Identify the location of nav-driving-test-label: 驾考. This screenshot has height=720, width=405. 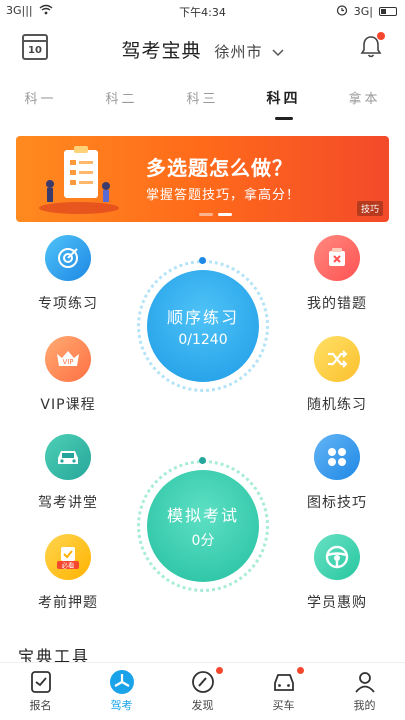
(121, 705).